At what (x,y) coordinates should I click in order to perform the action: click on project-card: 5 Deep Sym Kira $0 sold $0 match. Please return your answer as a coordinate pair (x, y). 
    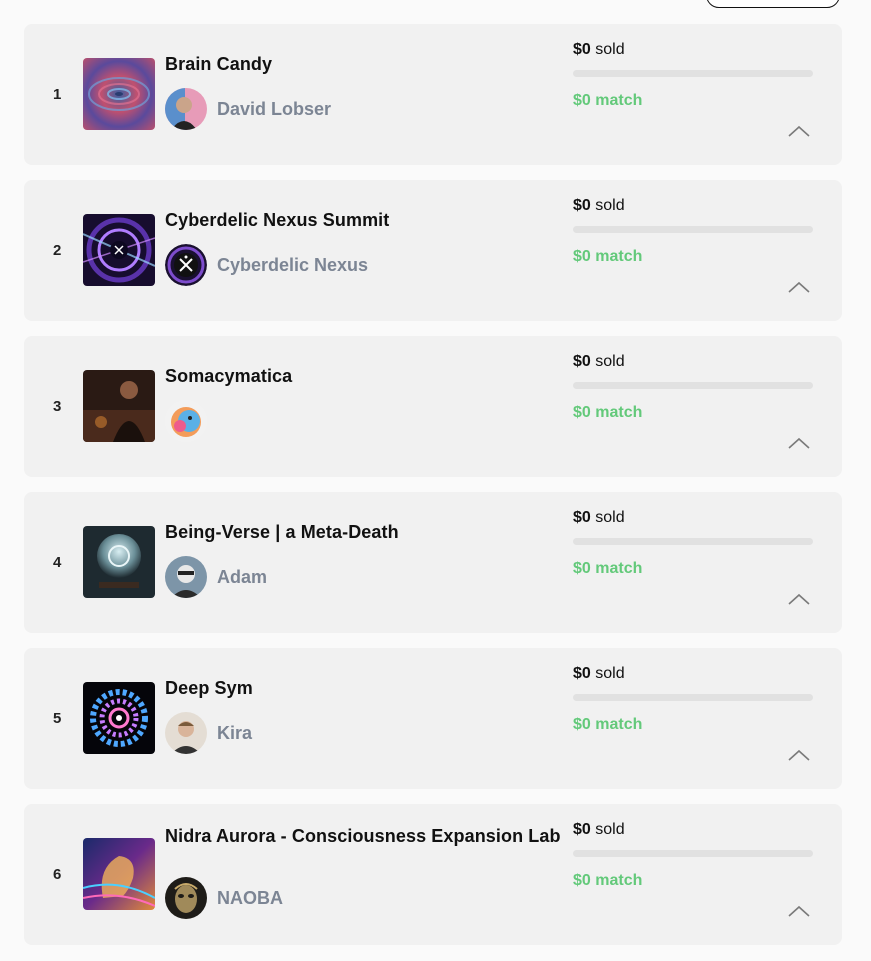
    Looking at the image, I should click on (433, 718).